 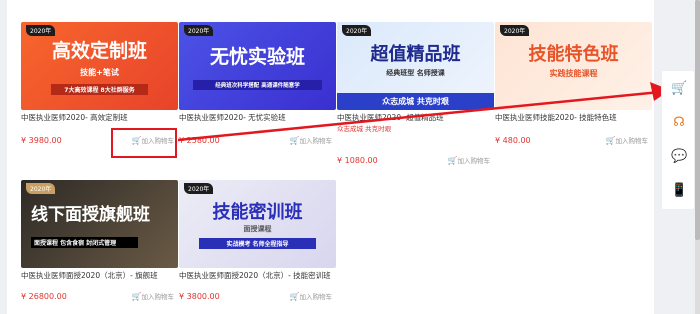 What do you see at coordinates (364, 129) in the screenshot?
I see `course-subtitle: 众志成城 共克时艰` at bounding box center [364, 129].